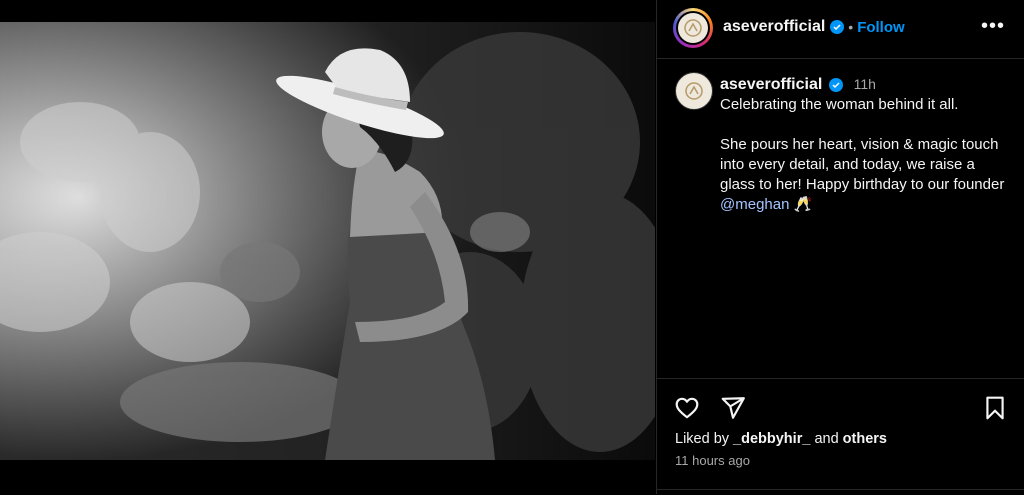 The height and width of the screenshot is (495, 1024). I want to click on likes-summary: Liked by _debbyhir_ and others, so click(781, 439).